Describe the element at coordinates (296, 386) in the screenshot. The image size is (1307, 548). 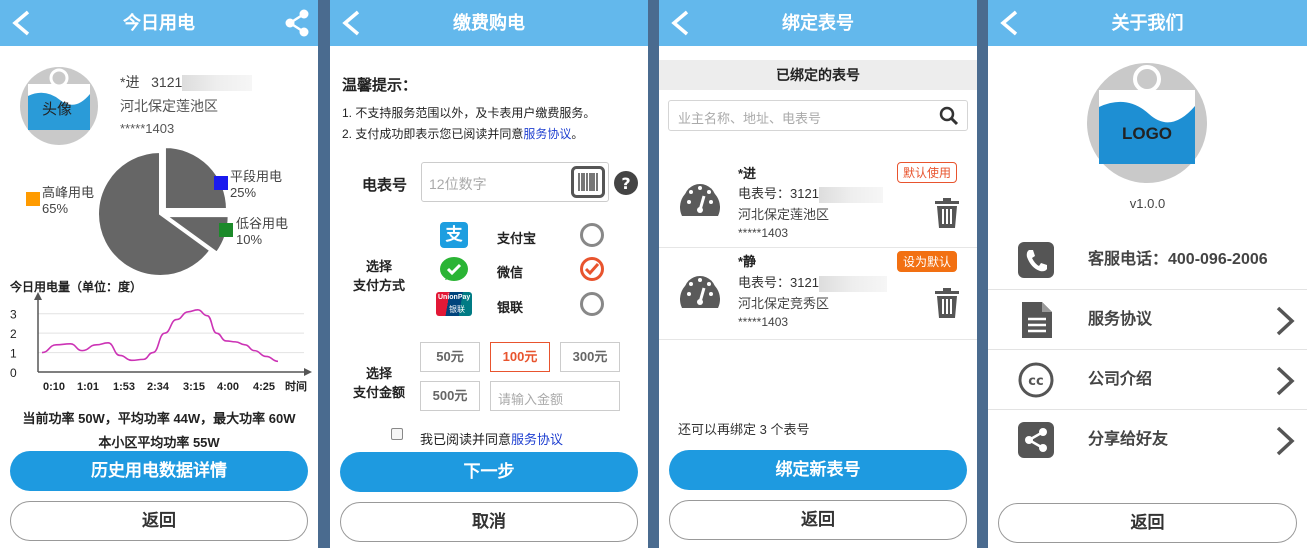
I see `x-axis-label: 时间` at that location.